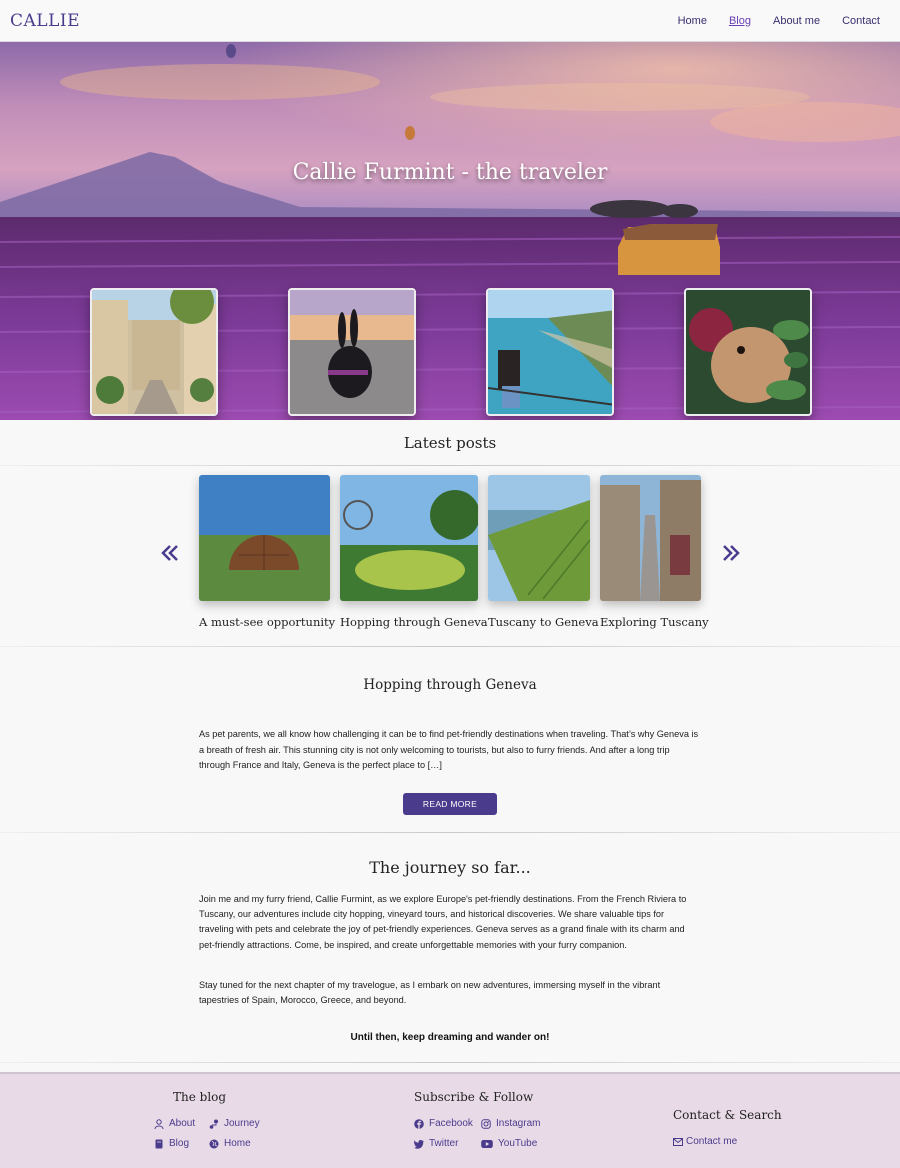  I want to click on post-caption: Hopping through Geneva, so click(414, 622).